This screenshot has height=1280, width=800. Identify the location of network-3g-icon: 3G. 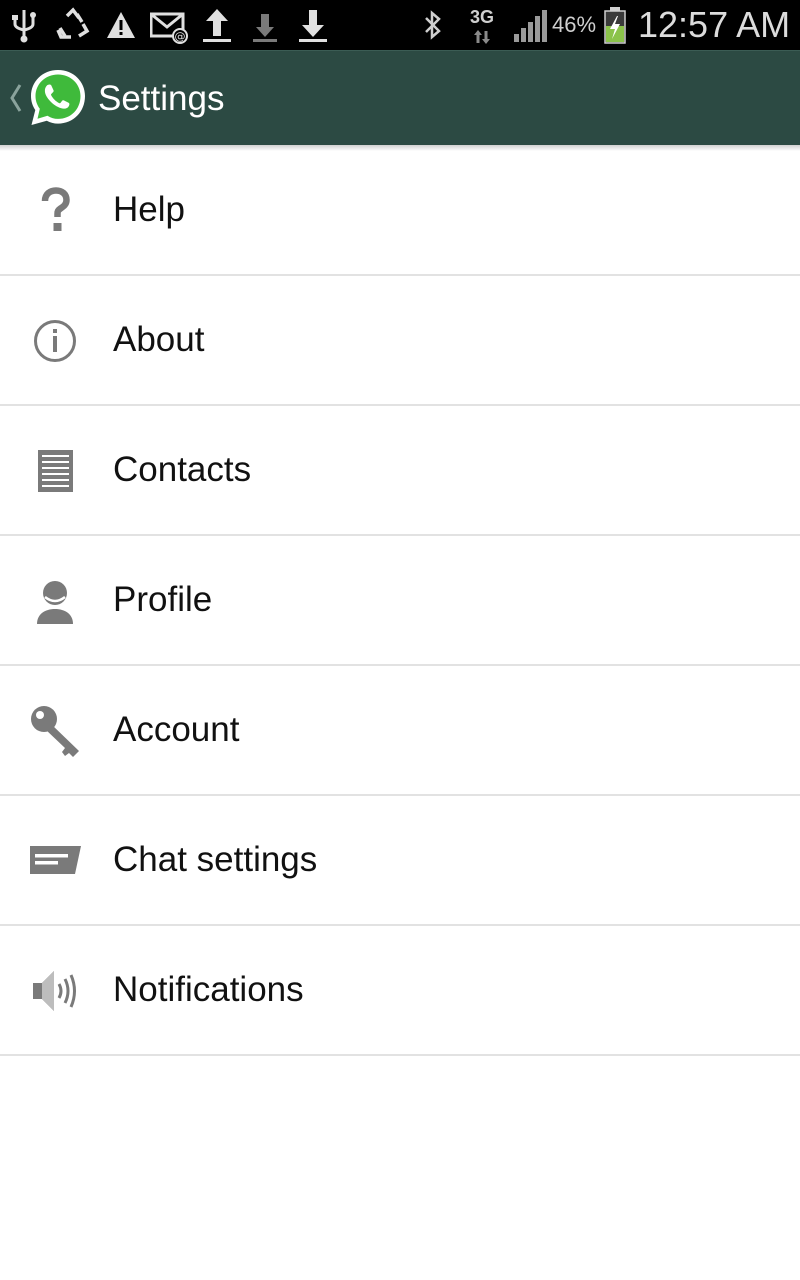
(481, 17).